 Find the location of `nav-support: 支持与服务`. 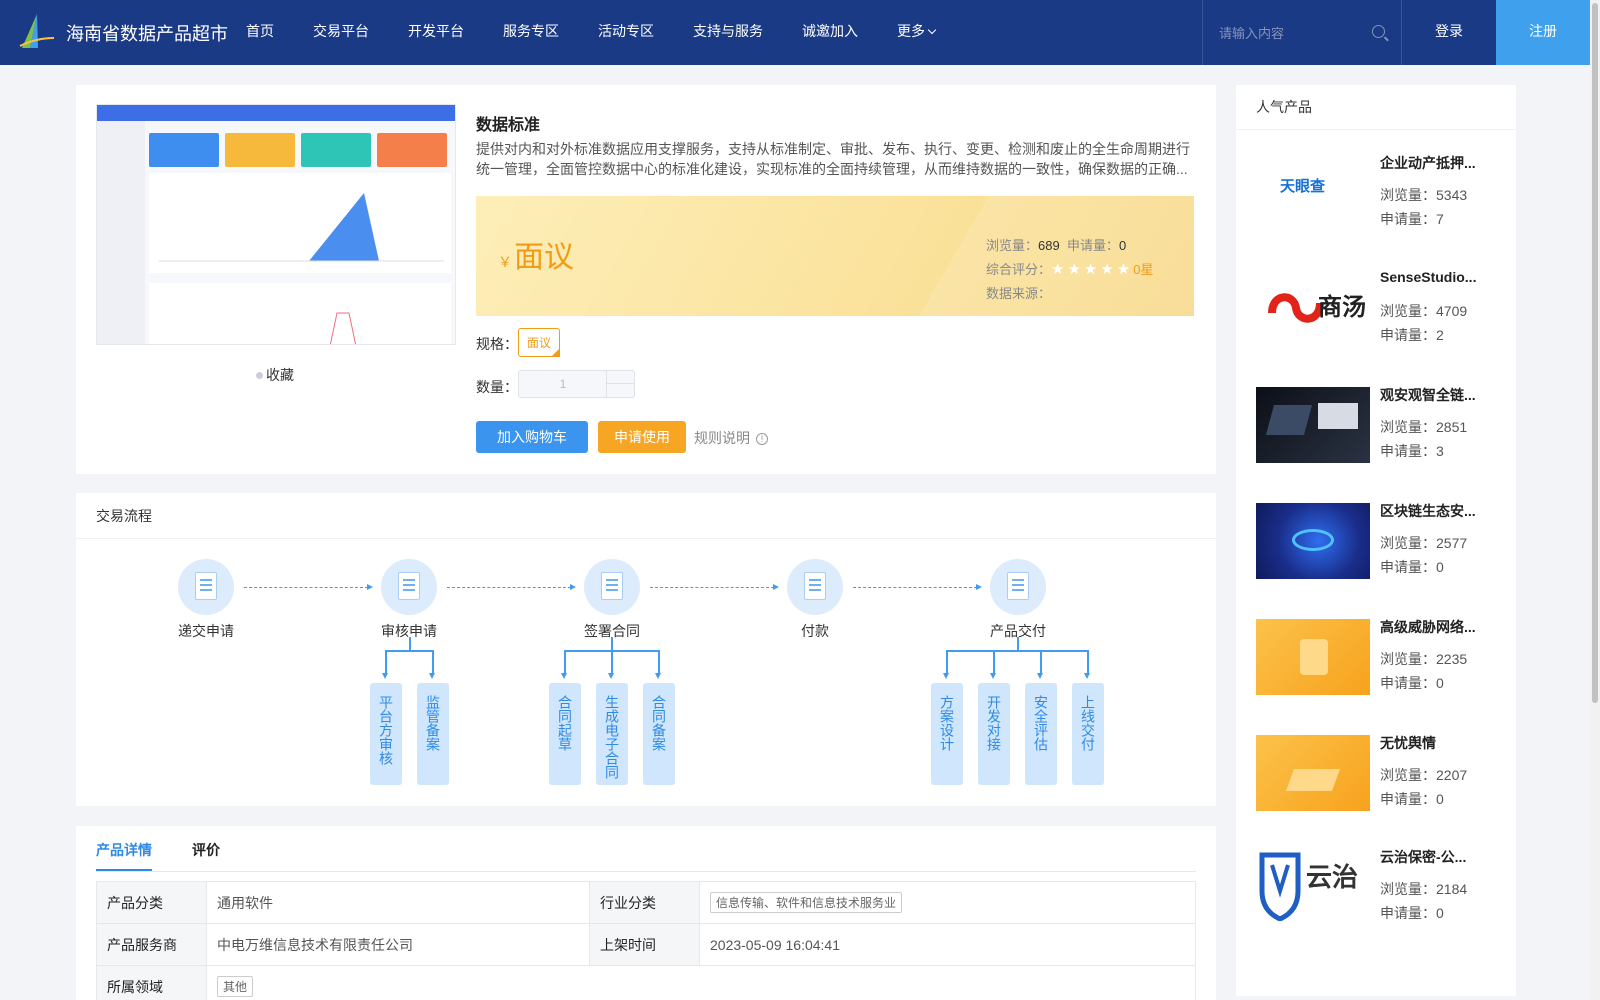

nav-support: 支持与服务 is located at coordinates (728, 32).